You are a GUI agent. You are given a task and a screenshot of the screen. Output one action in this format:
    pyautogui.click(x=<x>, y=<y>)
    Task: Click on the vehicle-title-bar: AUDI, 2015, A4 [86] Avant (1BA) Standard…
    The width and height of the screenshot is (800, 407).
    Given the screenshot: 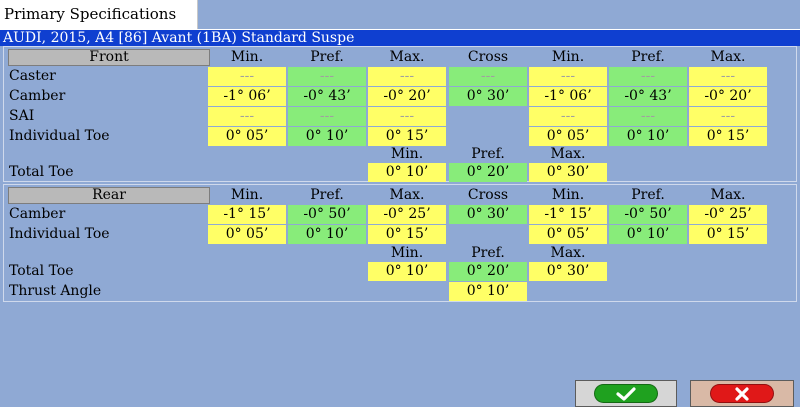 What is the action you would take?
    pyautogui.click(x=400, y=37)
    